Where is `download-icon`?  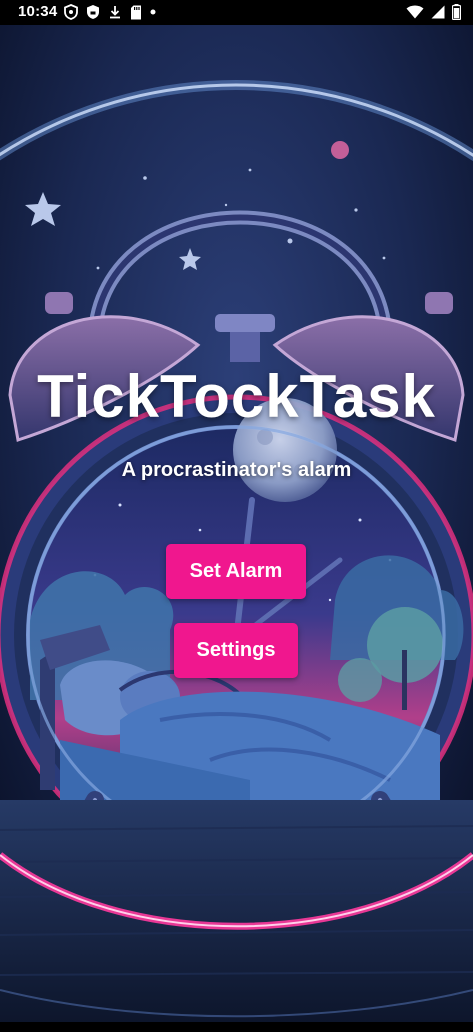 download-icon is located at coordinates (115, 12).